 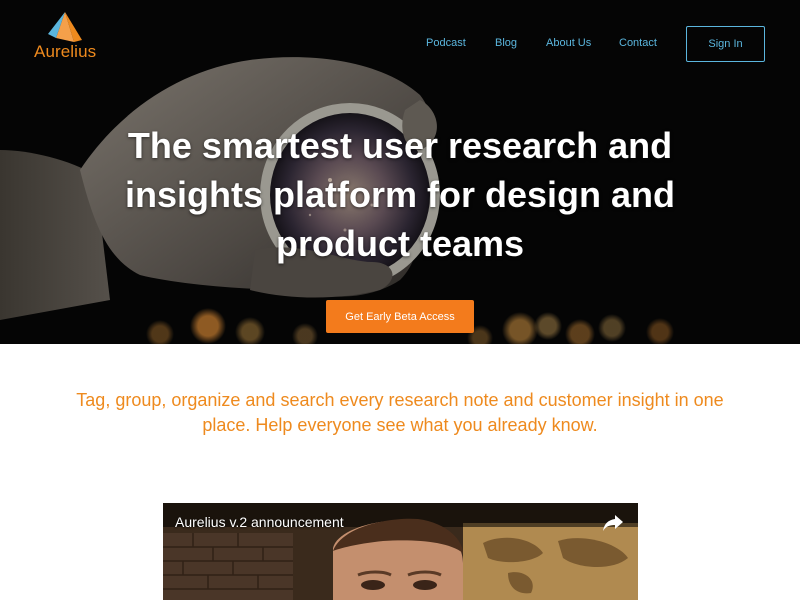 I want to click on video-title: Aurelius v.2 announcement, so click(x=259, y=522).